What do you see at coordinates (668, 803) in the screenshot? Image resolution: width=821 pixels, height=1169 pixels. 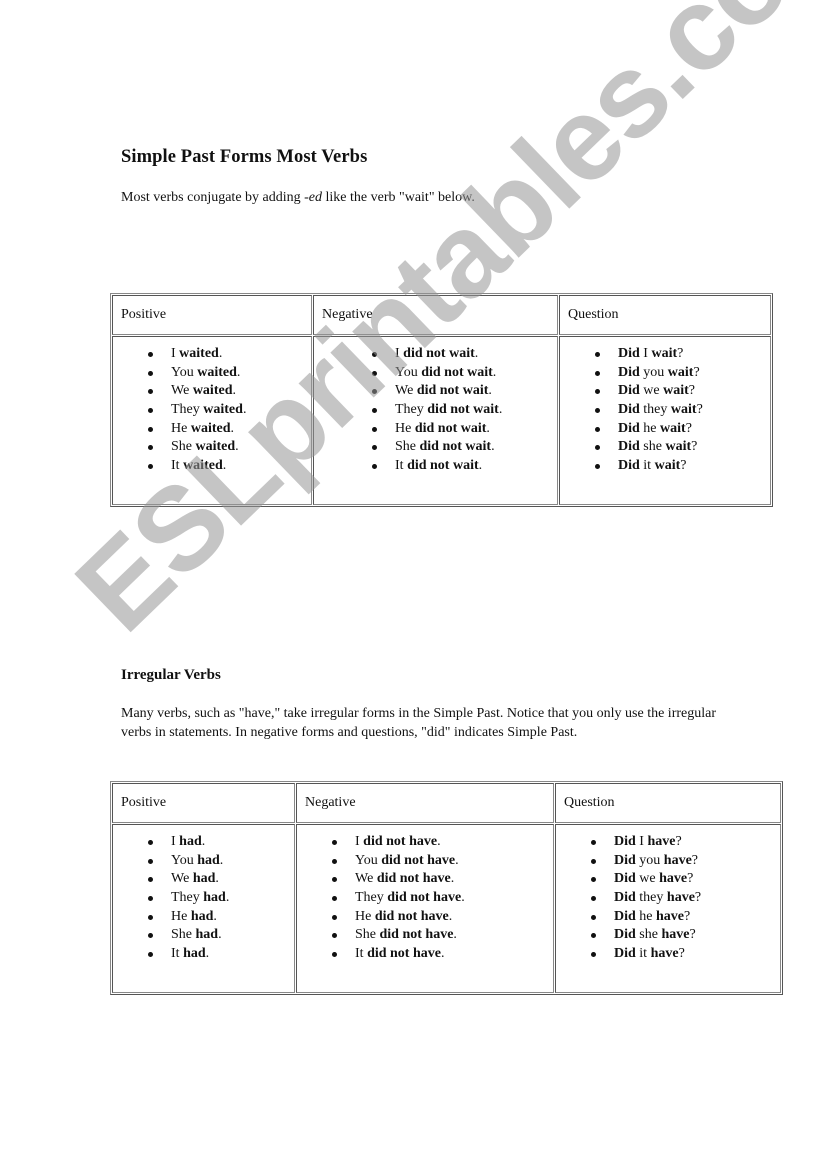 I see `header-question: Question` at bounding box center [668, 803].